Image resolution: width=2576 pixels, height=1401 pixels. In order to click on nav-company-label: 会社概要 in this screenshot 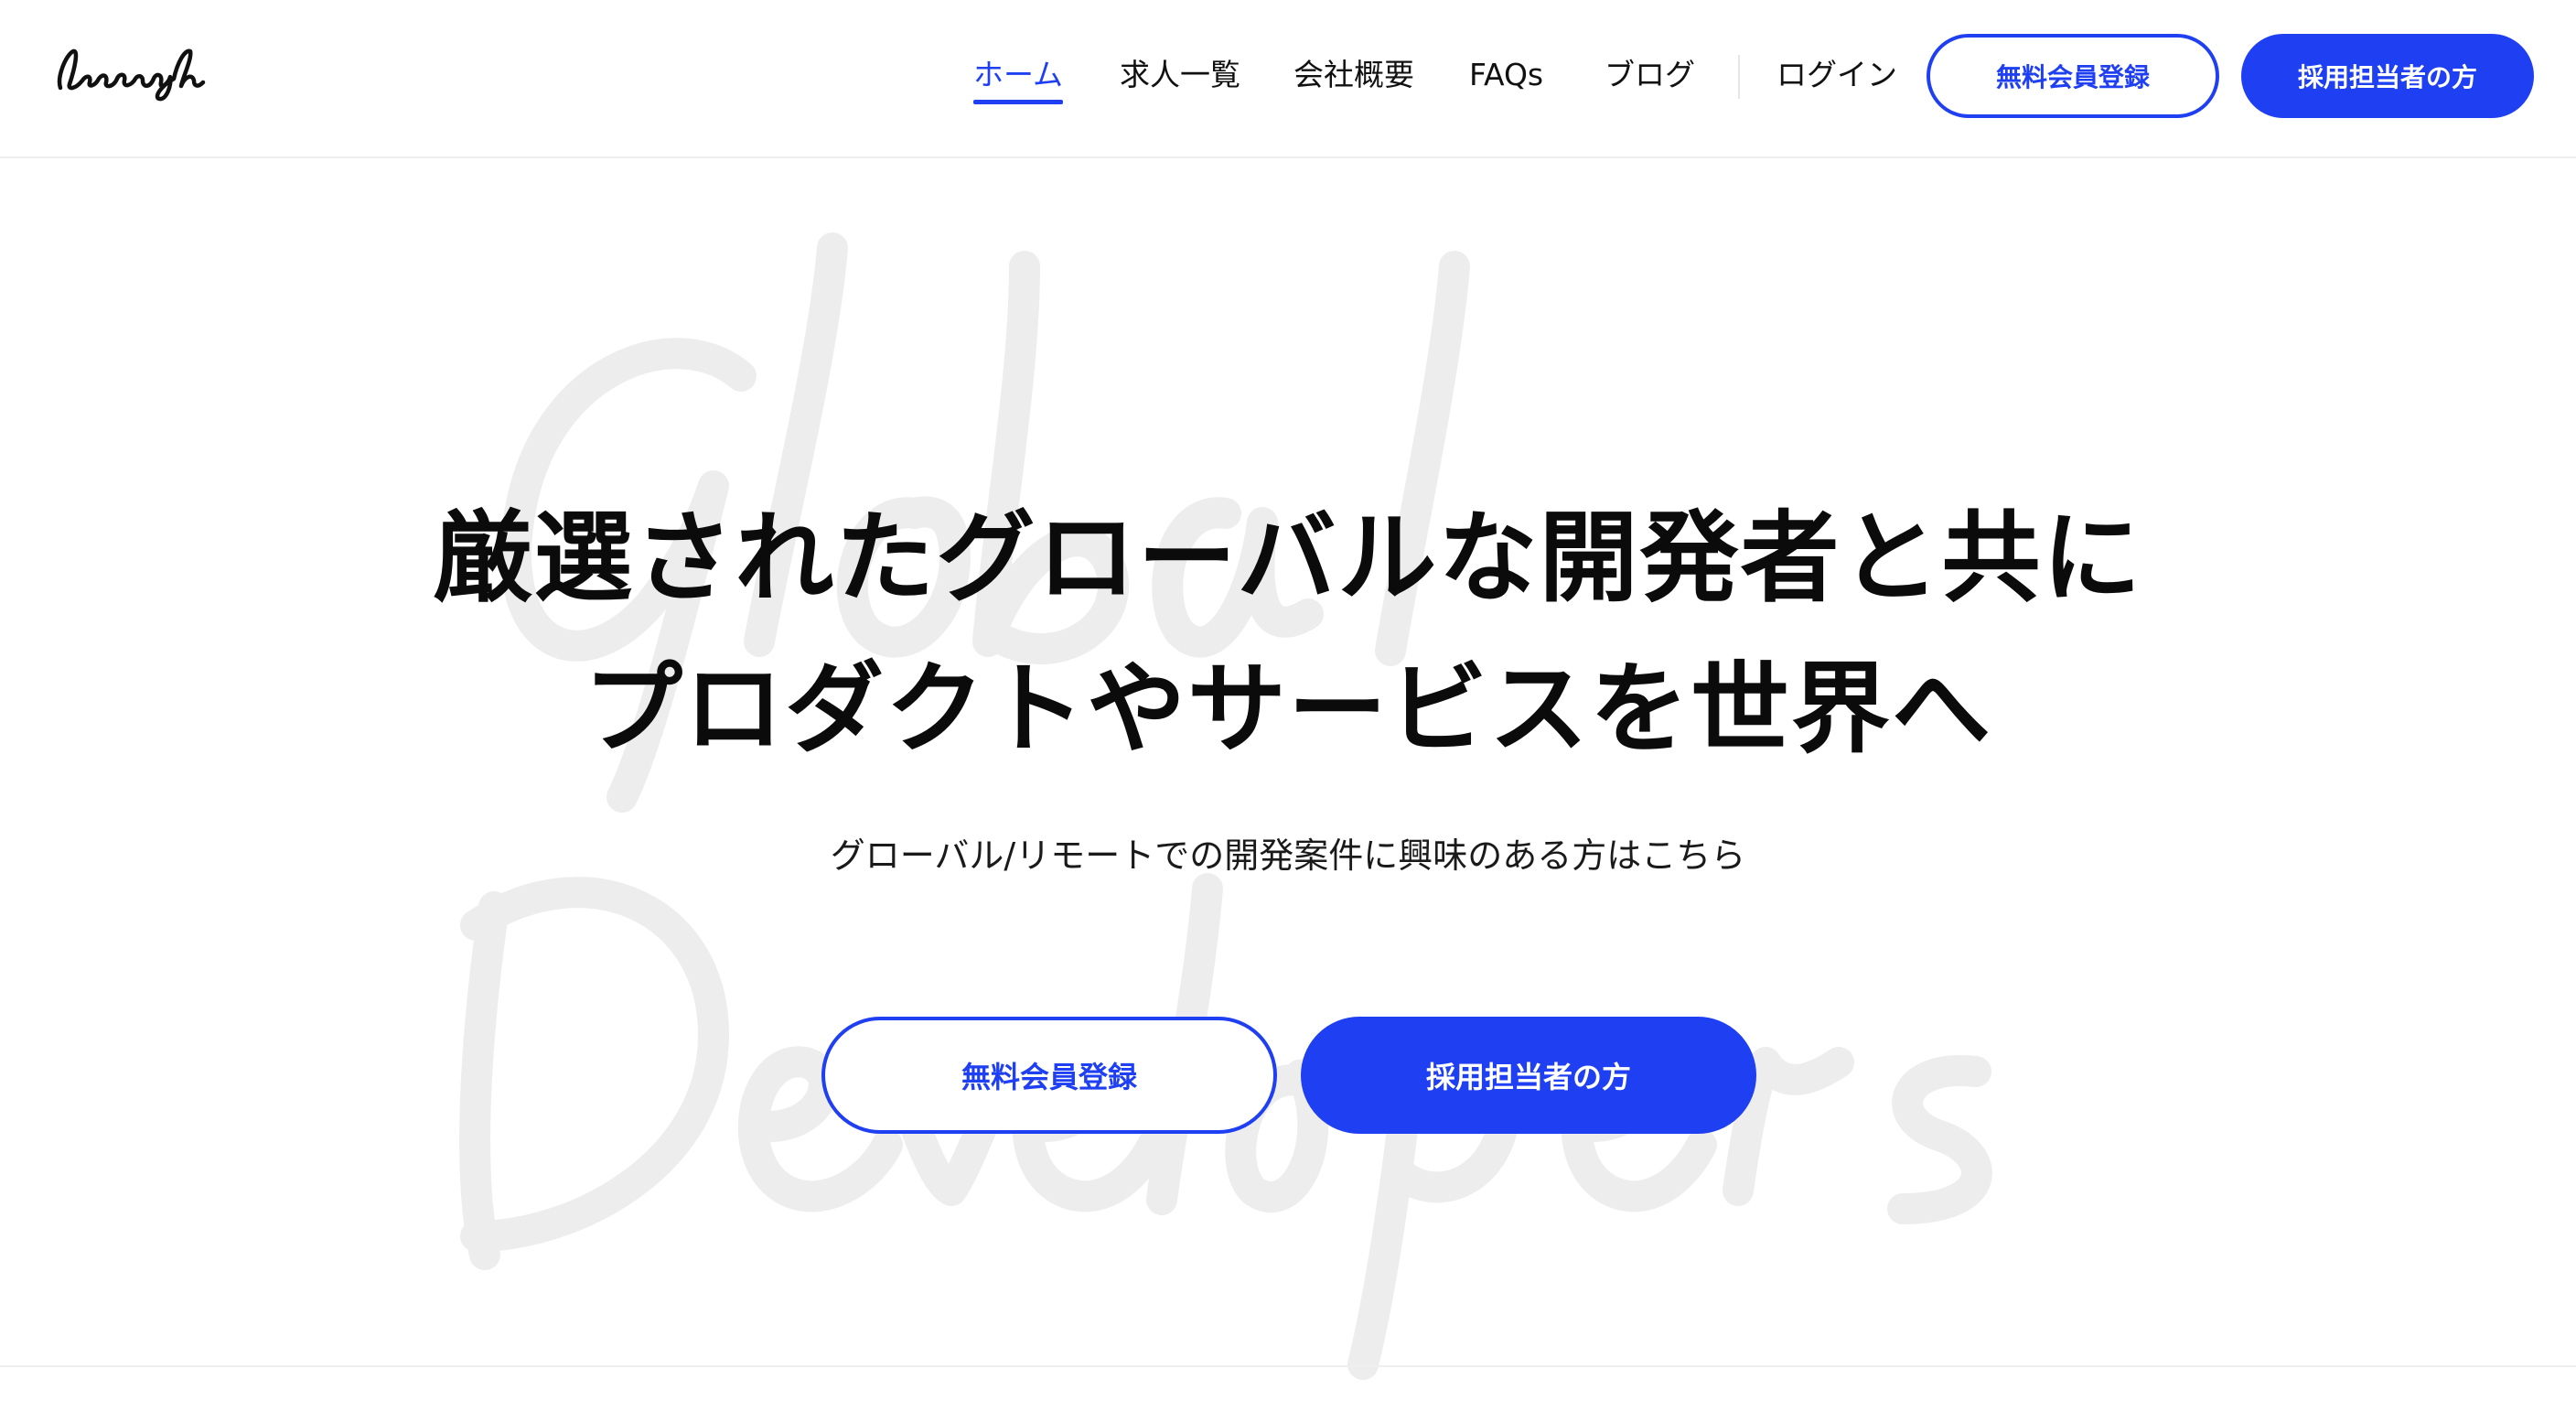, I will do `click(1354, 74)`.